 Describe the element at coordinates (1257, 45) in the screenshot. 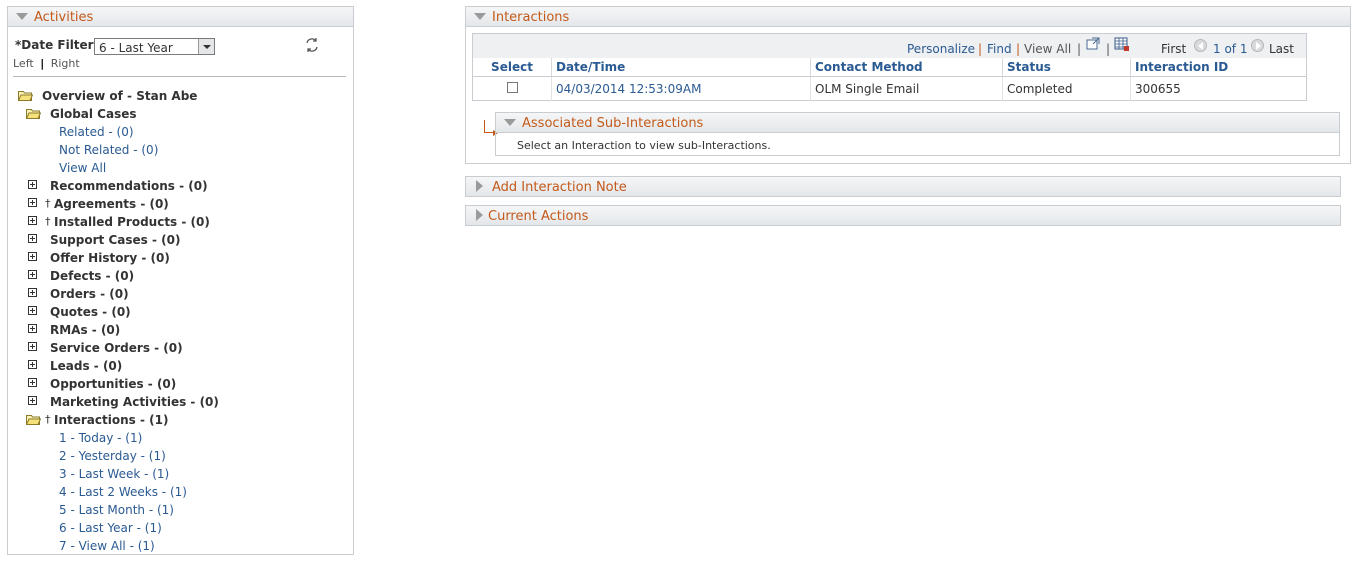

I see `next-icon` at that location.